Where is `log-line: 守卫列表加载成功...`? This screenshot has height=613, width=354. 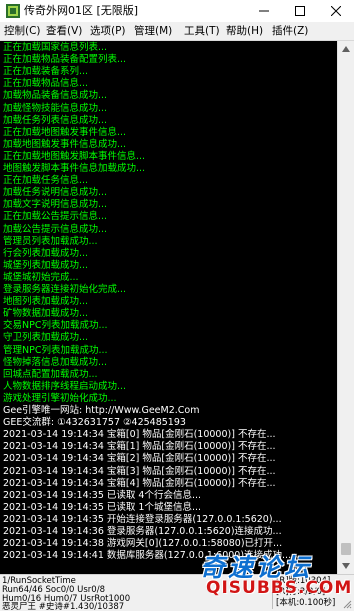
log-line: 守卫列表加载成功... is located at coordinates (46, 338).